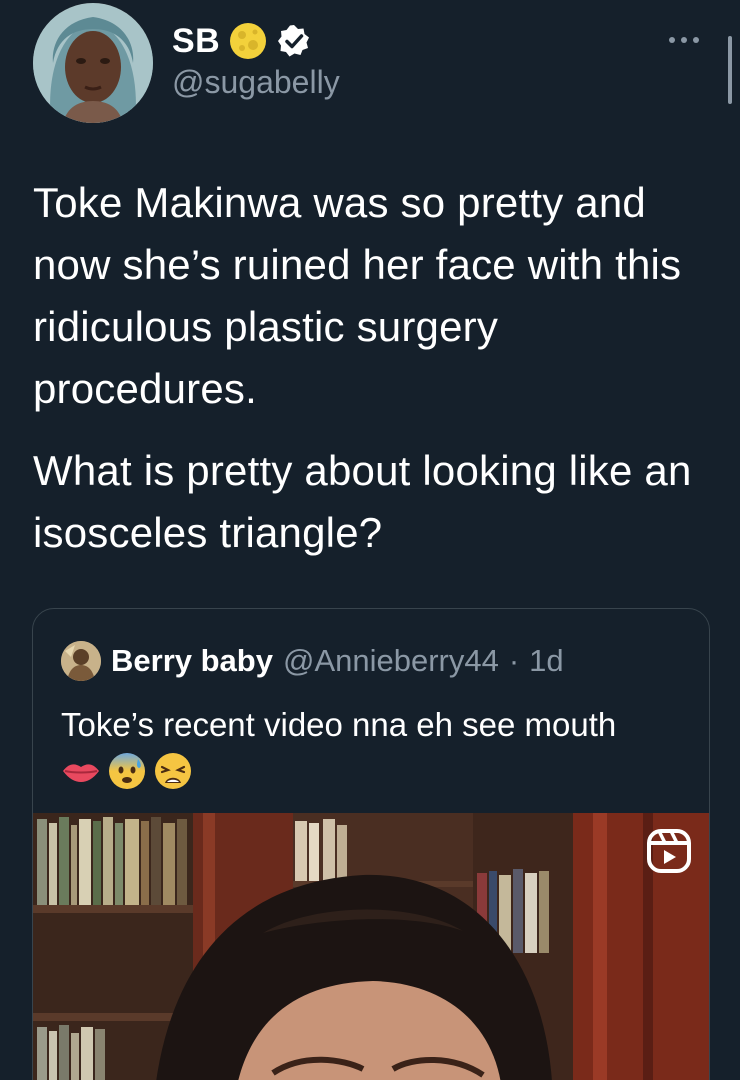  Describe the element at coordinates (730, 70) in the screenshot. I see `scrollbar-thumb` at that location.